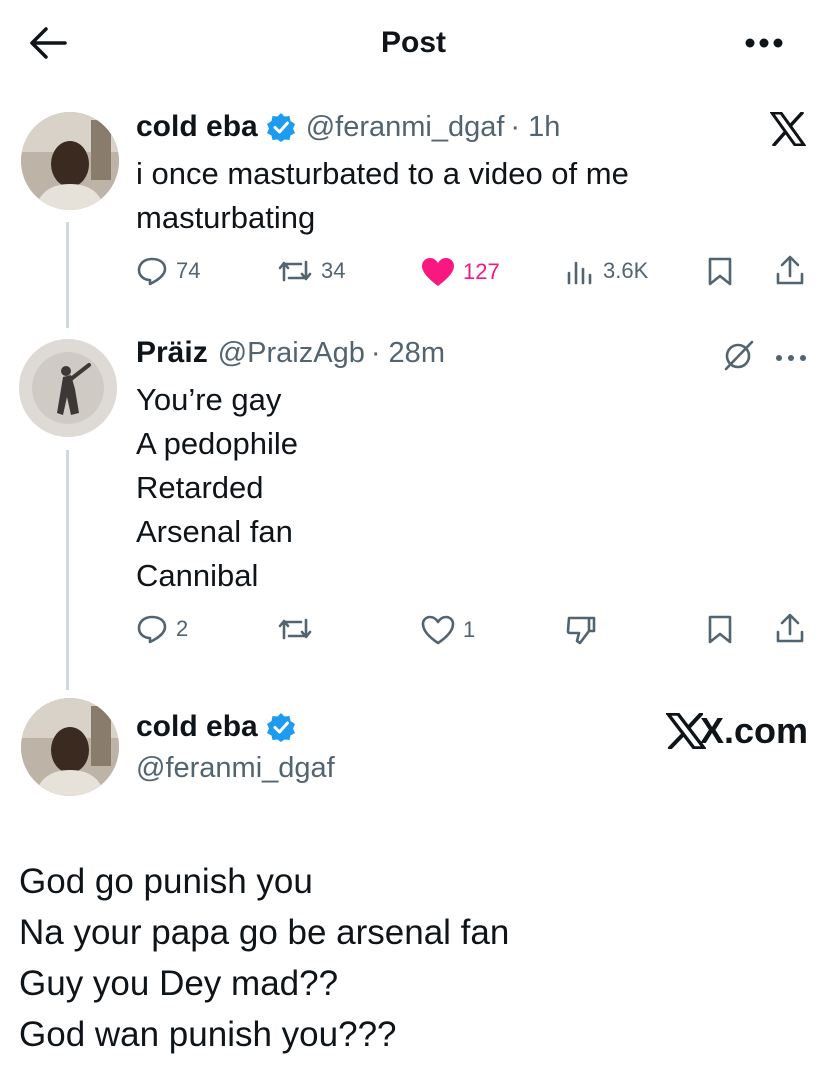  I want to click on reply-text-line: Guy you Dey mad??, so click(179, 983).